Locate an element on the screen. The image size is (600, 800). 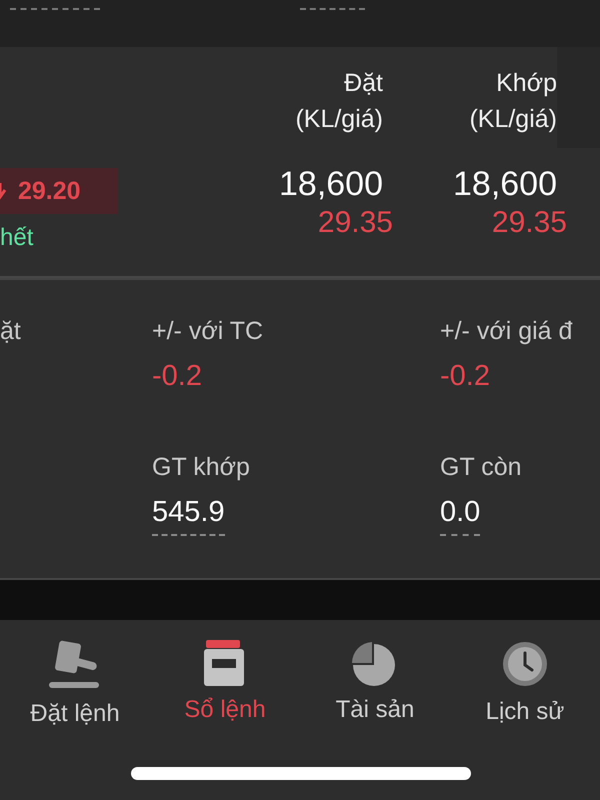
nav-tab: Tài sản is located at coordinates (375, 695).